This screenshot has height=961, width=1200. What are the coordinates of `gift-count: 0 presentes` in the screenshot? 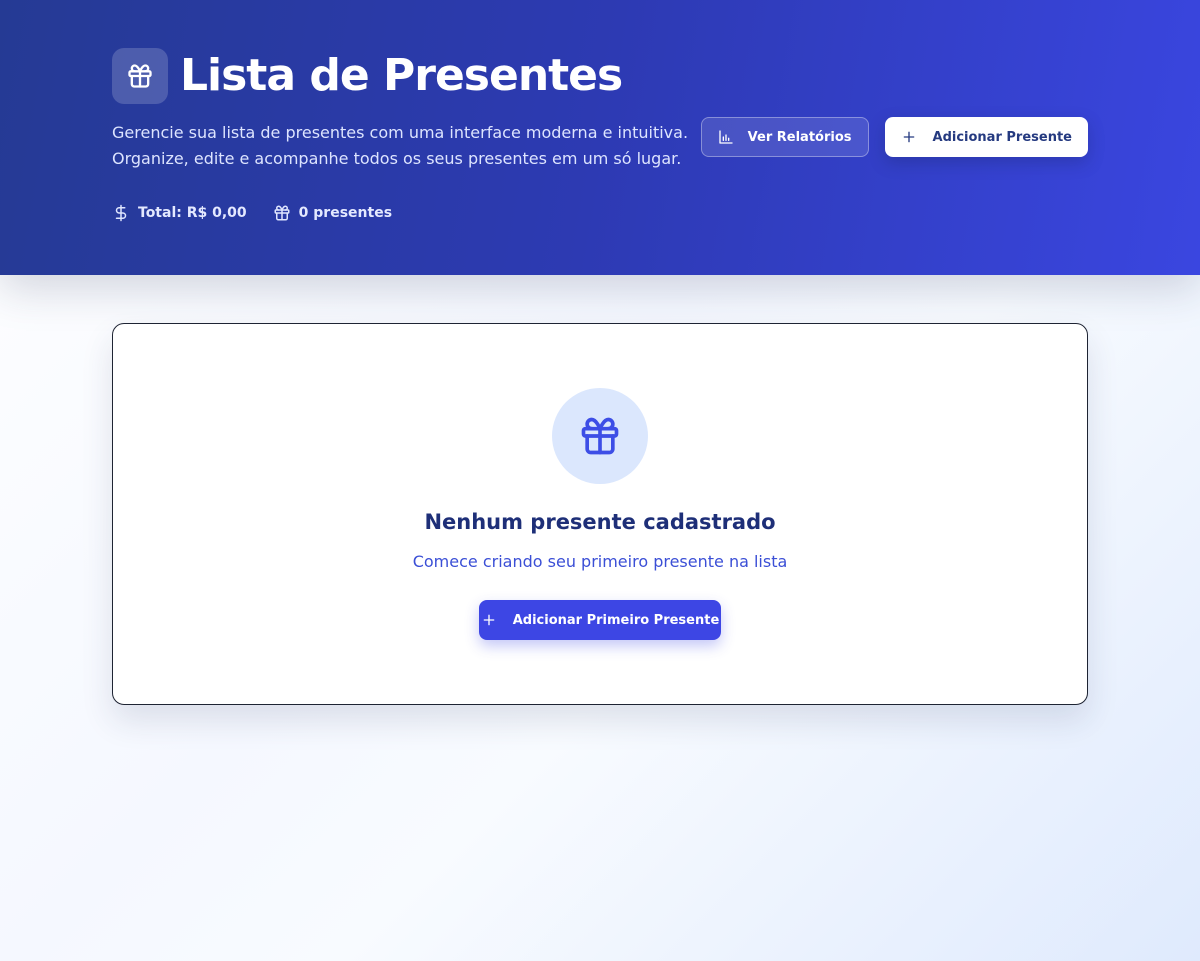 It's located at (345, 213).